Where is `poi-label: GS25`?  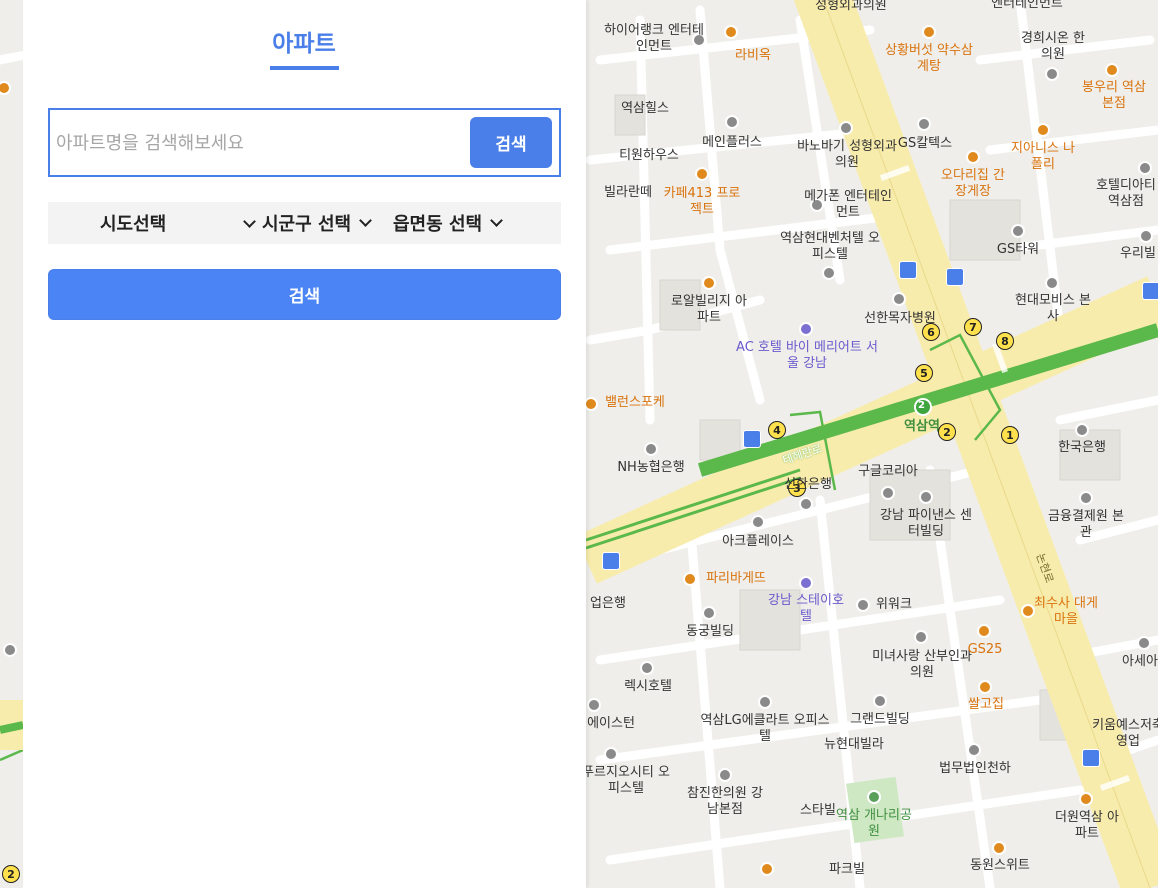
poi-label: GS25 is located at coordinates (985, 650).